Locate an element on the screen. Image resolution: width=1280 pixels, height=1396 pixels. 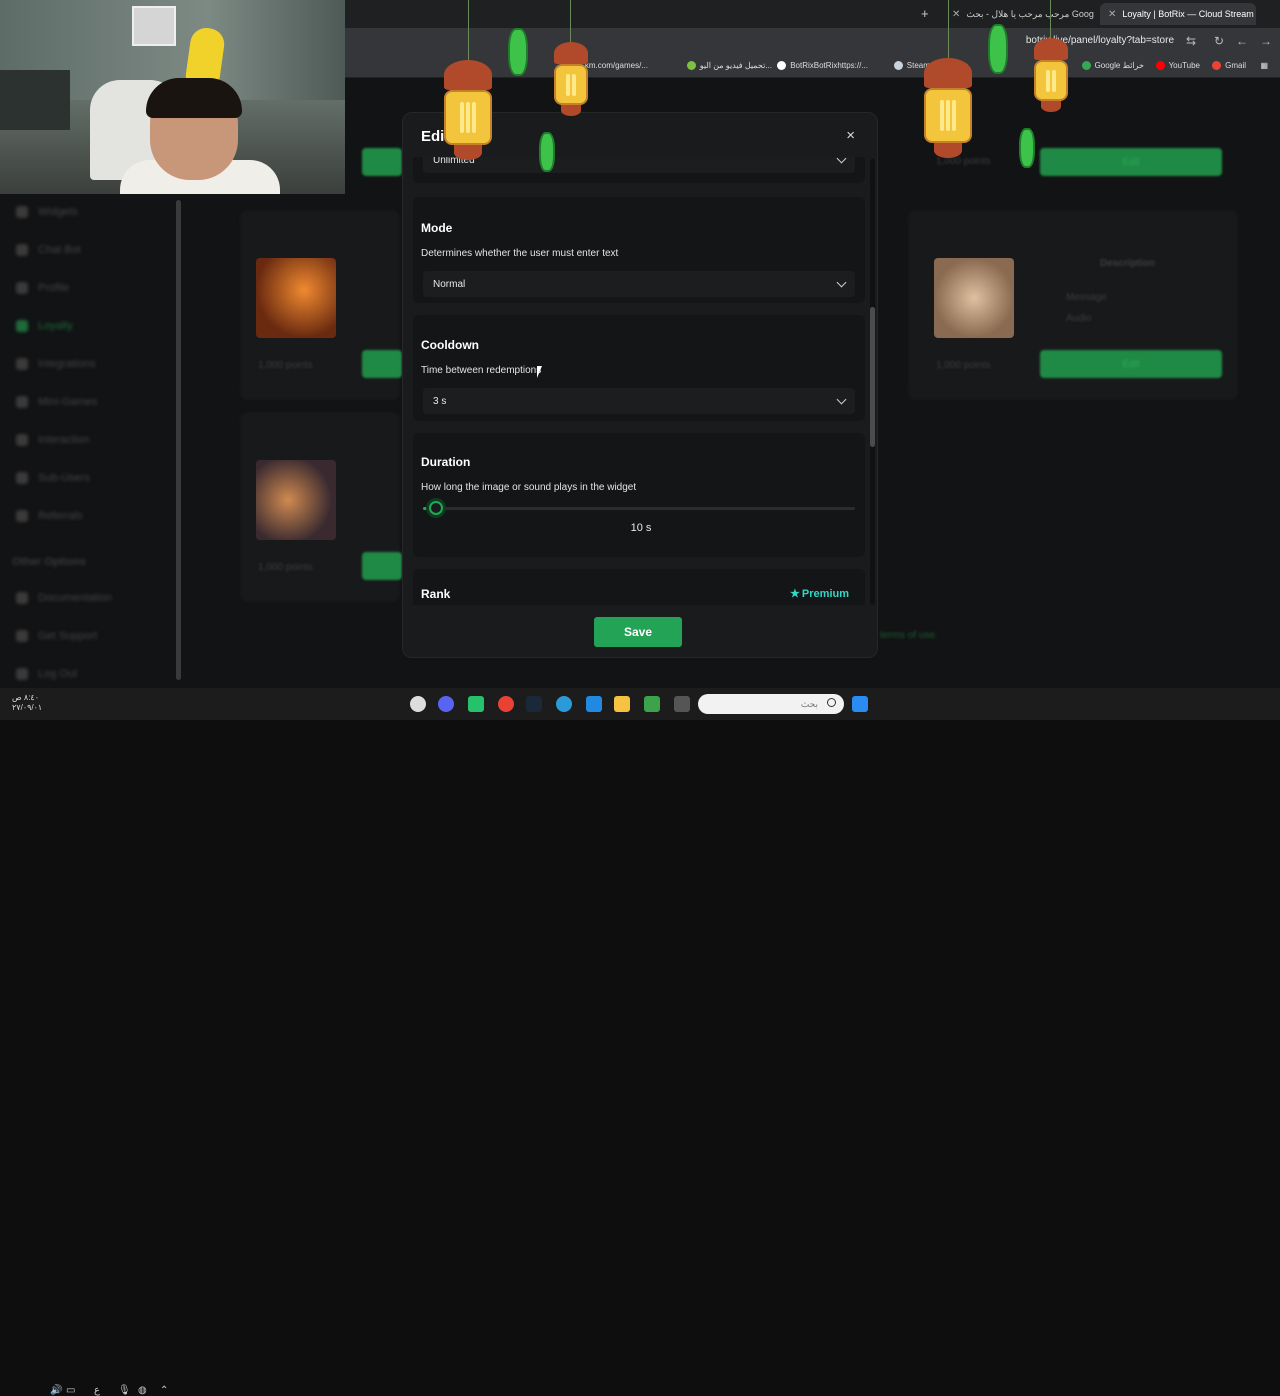
store-icon is located at coordinates (652, 704).